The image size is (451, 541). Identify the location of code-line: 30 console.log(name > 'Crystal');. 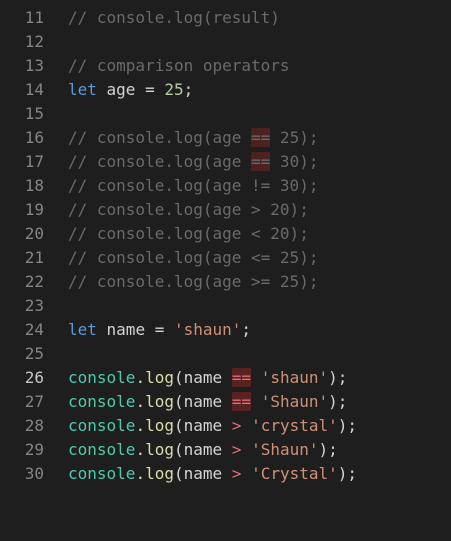
(225, 474).